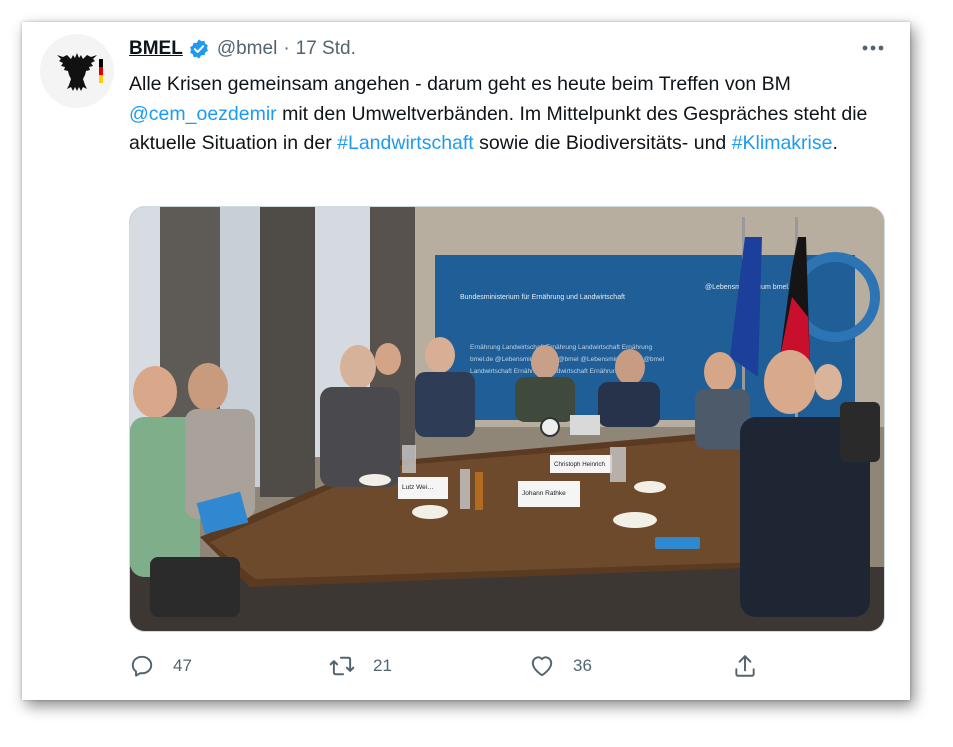 This screenshot has width=953, height=747. Describe the element at coordinates (360, 666) in the screenshot. I see `retweet-button: 21` at that location.